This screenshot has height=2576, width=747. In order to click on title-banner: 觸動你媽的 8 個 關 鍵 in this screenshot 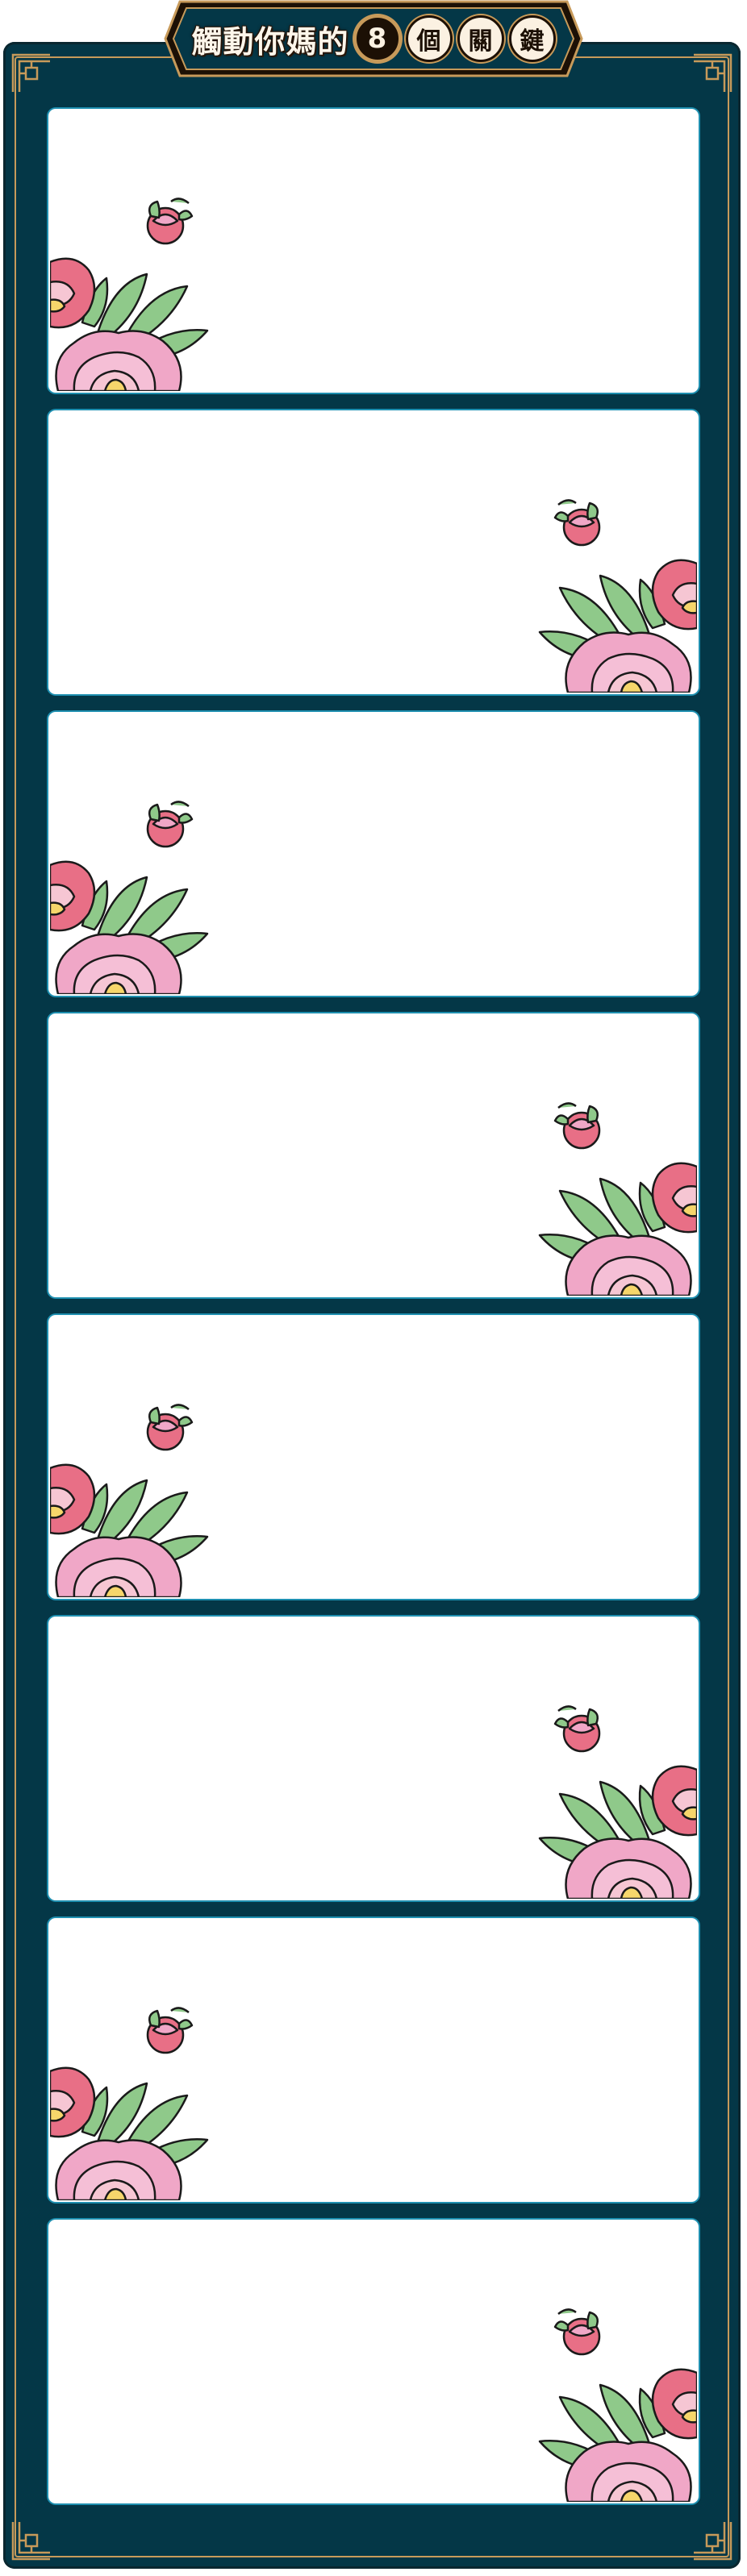, I will do `click(374, 40)`.